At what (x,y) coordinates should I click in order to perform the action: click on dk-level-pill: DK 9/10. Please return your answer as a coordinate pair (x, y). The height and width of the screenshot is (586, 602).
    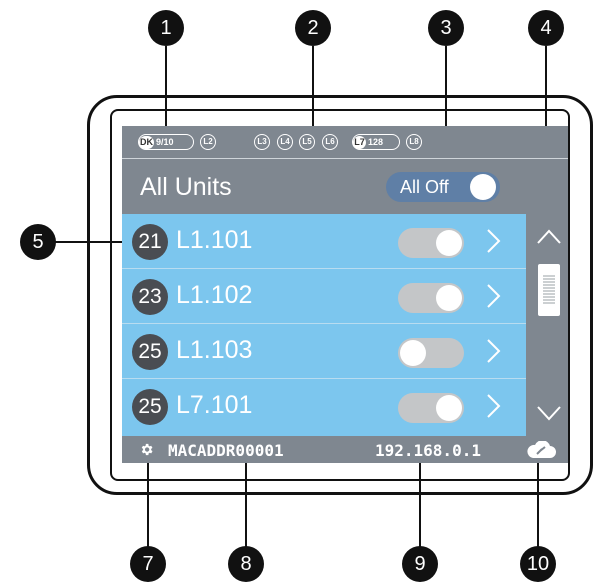
    Looking at the image, I should click on (166, 142).